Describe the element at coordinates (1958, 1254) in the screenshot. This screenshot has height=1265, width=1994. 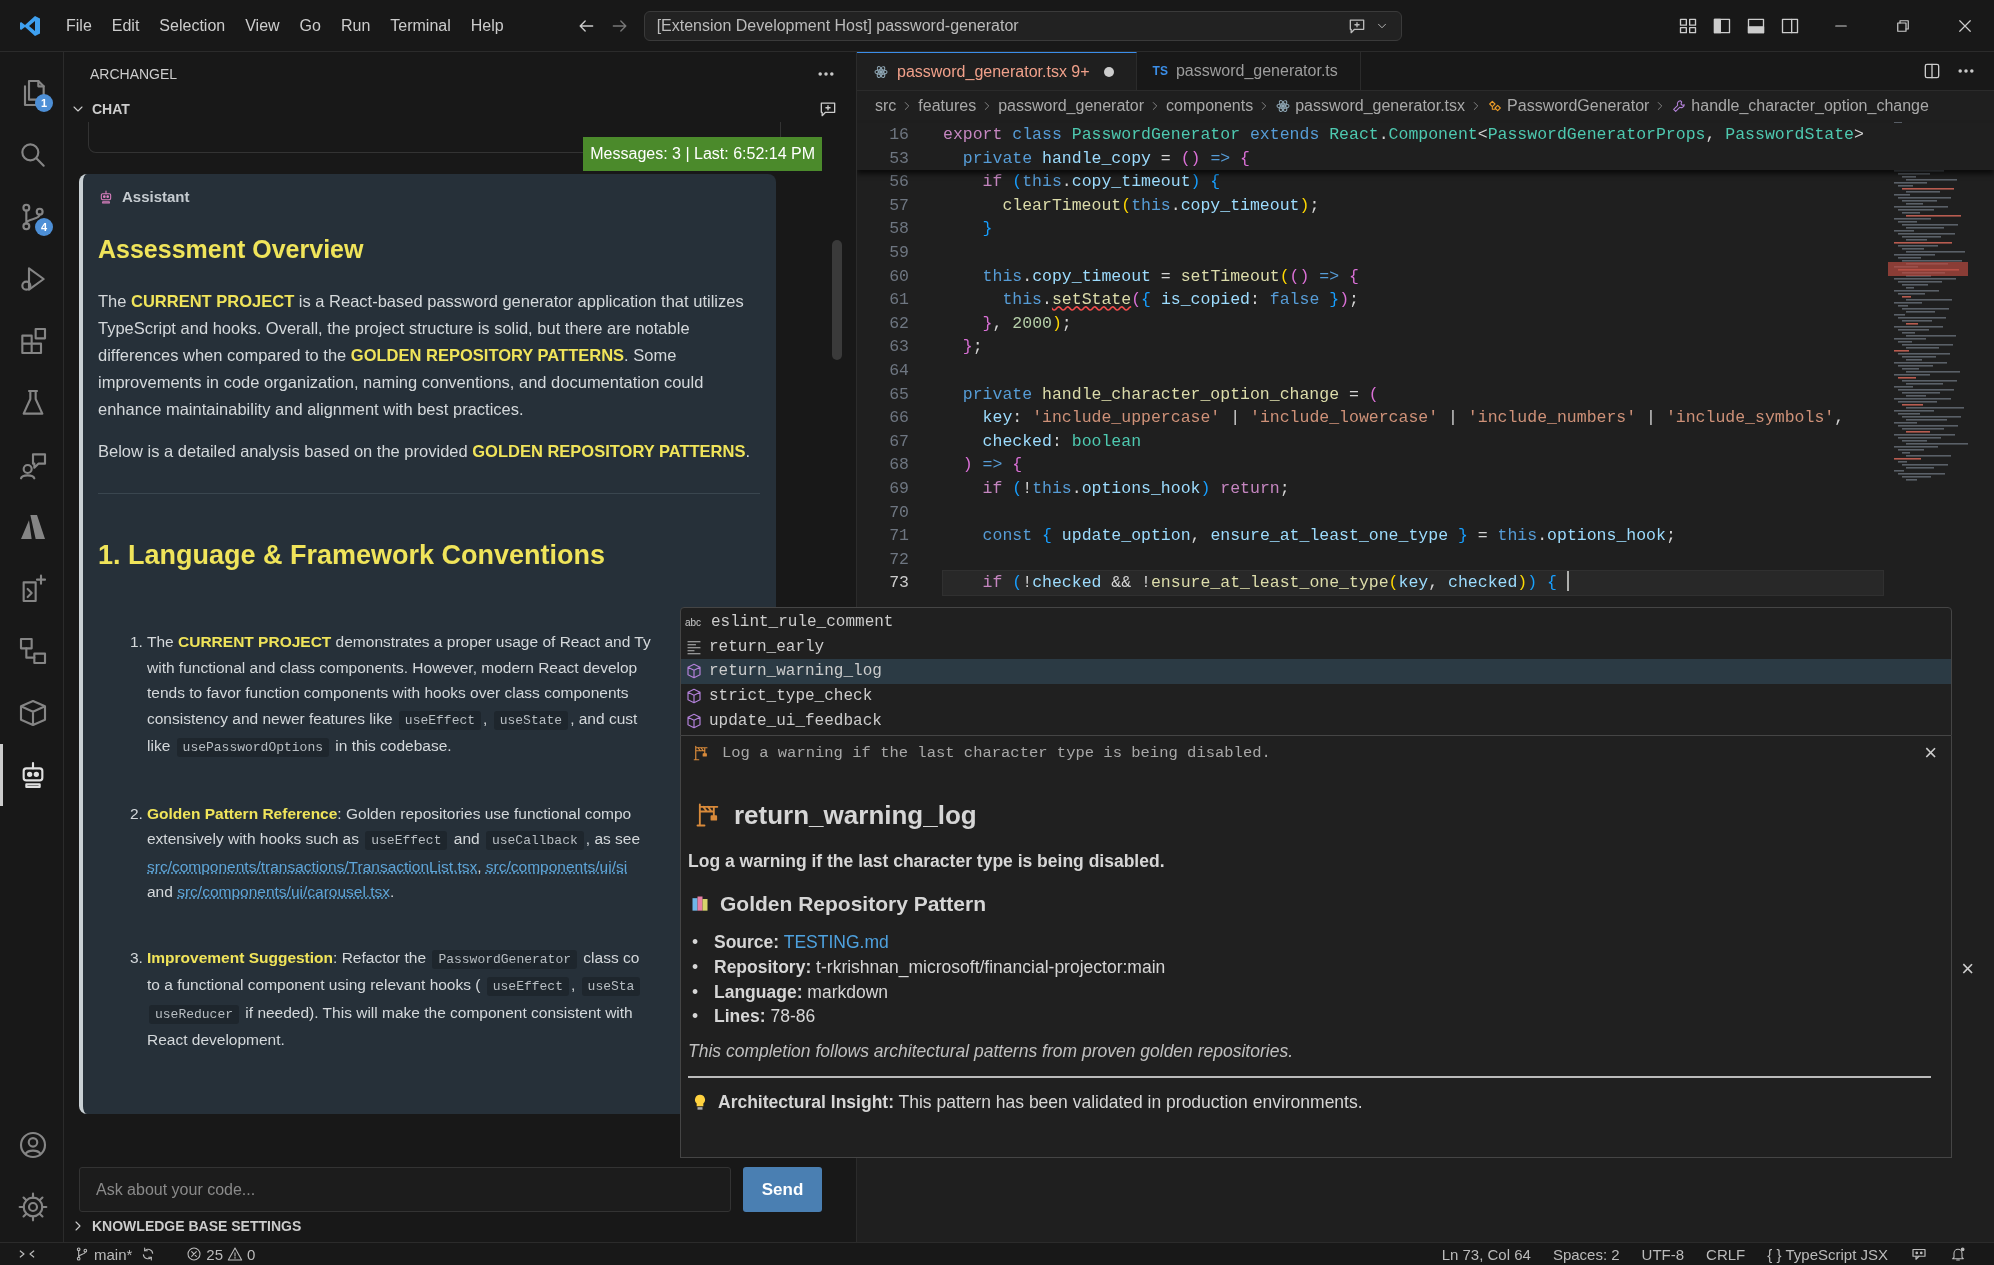
I see `bell-icon` at that location.